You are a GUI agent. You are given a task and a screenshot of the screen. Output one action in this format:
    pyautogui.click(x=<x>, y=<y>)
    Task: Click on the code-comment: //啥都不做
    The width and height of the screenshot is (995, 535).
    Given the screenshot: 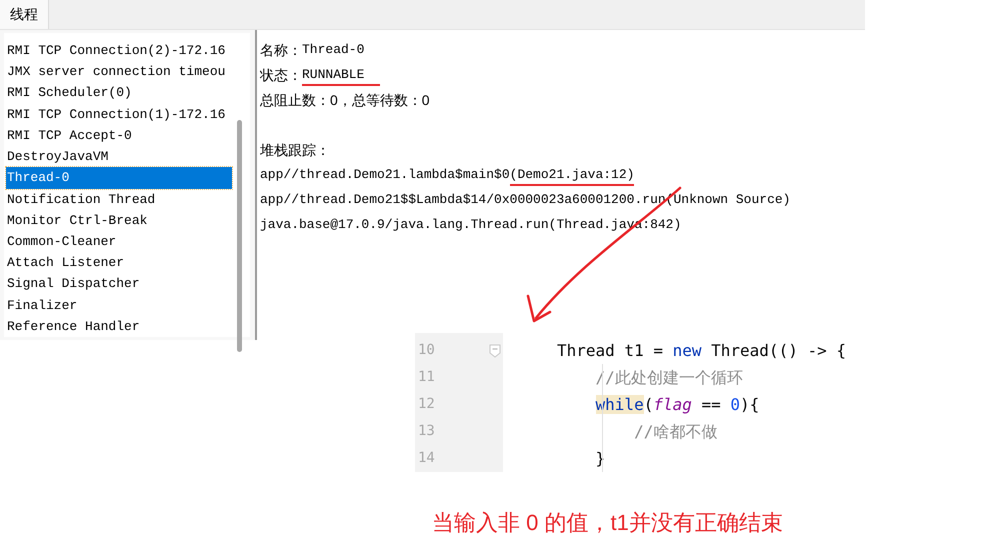 What is the action you would take?
    pyautogui.click(x=675, y=431)
    